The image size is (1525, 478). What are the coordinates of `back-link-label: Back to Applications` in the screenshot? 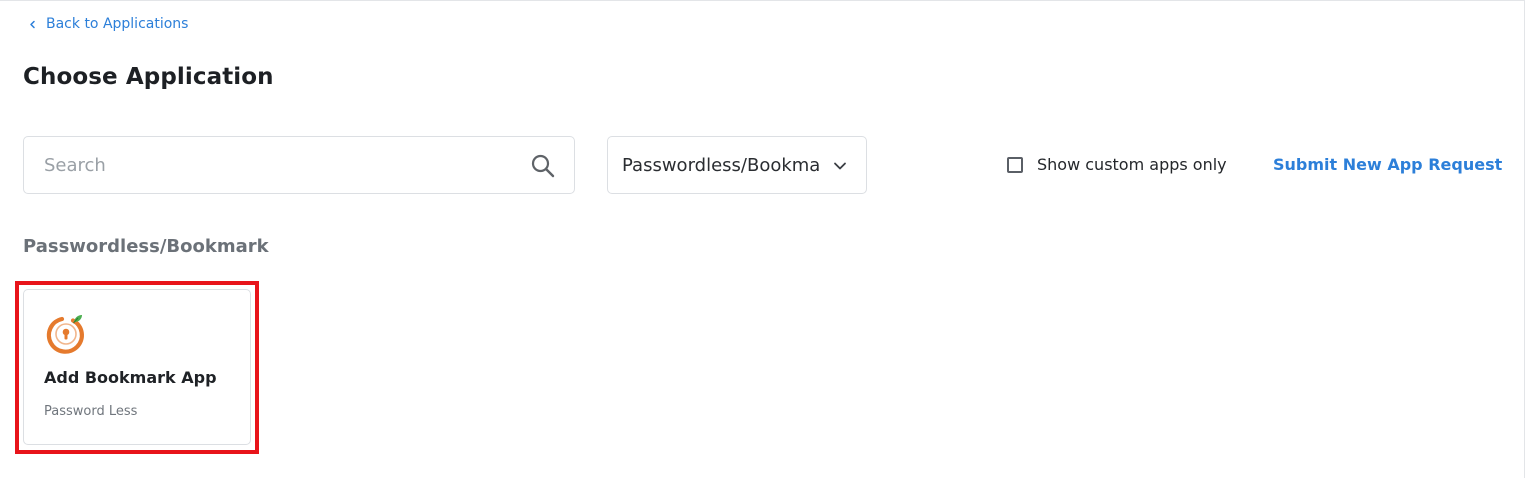 It's located at (117, 24).